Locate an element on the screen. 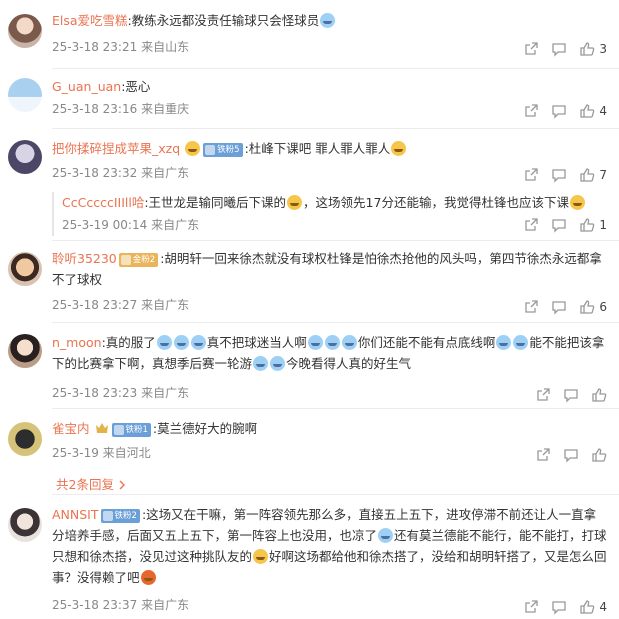 This screenshot has width=619, height=619. comment-time: 25-3-18 23:21 is located at coordinates (95, 47).